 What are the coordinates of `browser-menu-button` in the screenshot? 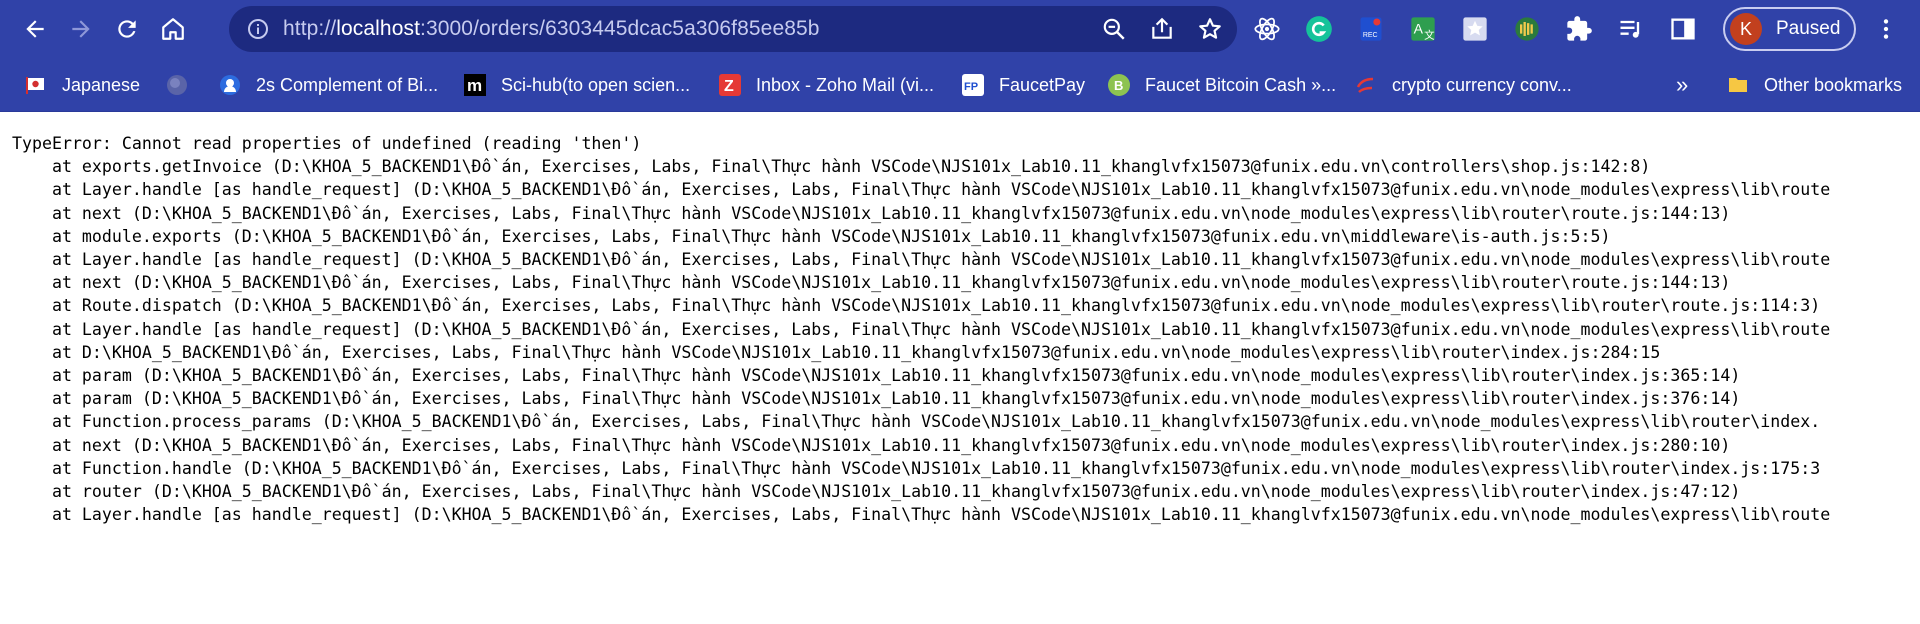 It's located at (1886, 29).